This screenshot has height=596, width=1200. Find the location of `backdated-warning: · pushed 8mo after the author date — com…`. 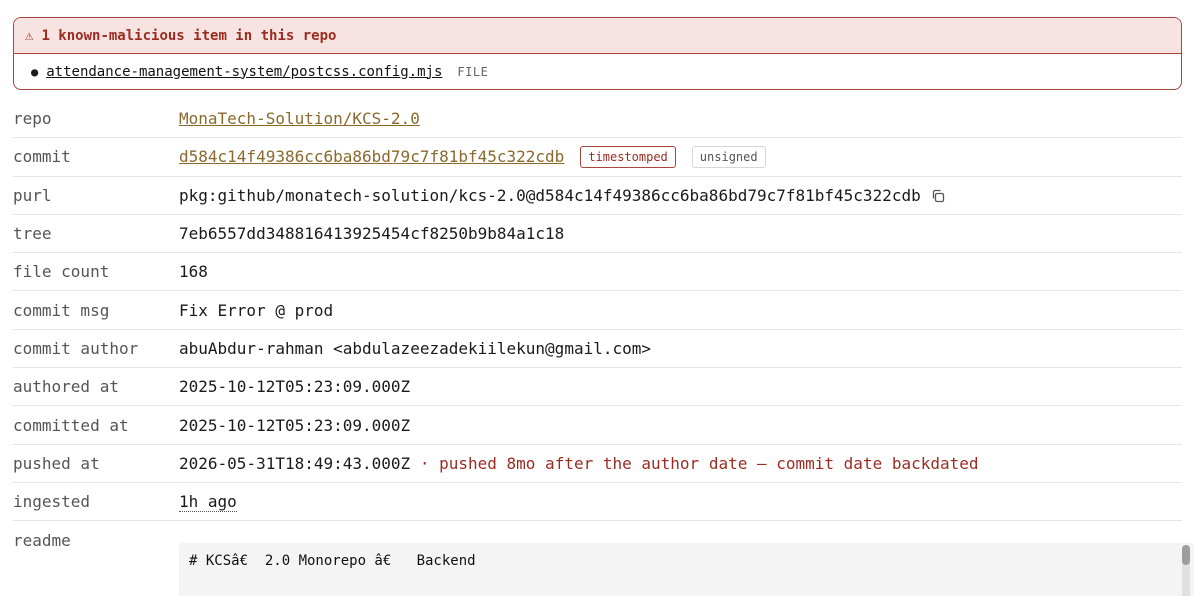

backdated-warning: · pushed 8mo after the author date — com… is located at coordinates (699, 463).